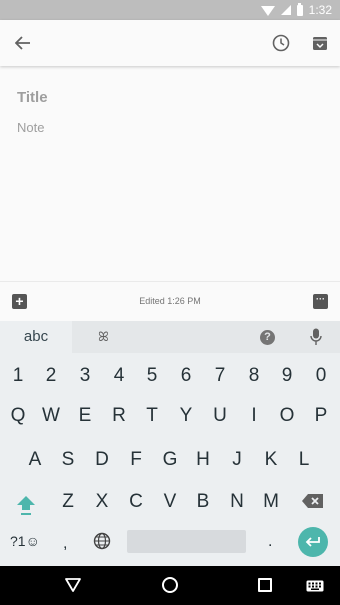  What do you see at coordinates (299, 9) in the screenshot?
I see `battery-icon` at bounding box center [299, 9].